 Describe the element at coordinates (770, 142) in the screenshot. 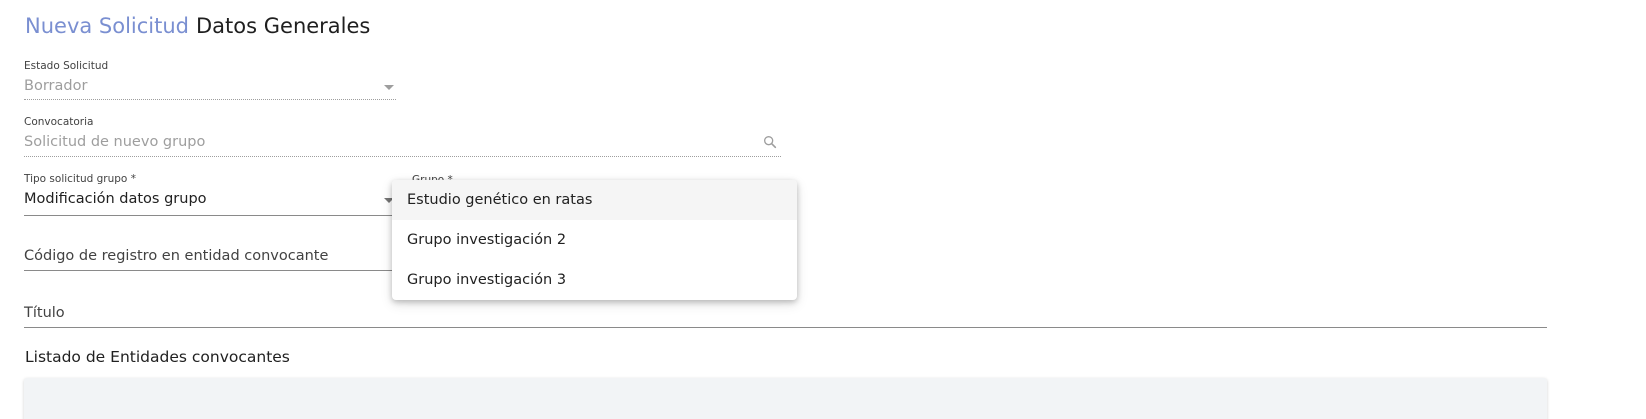

I see `search-icon` at that location.